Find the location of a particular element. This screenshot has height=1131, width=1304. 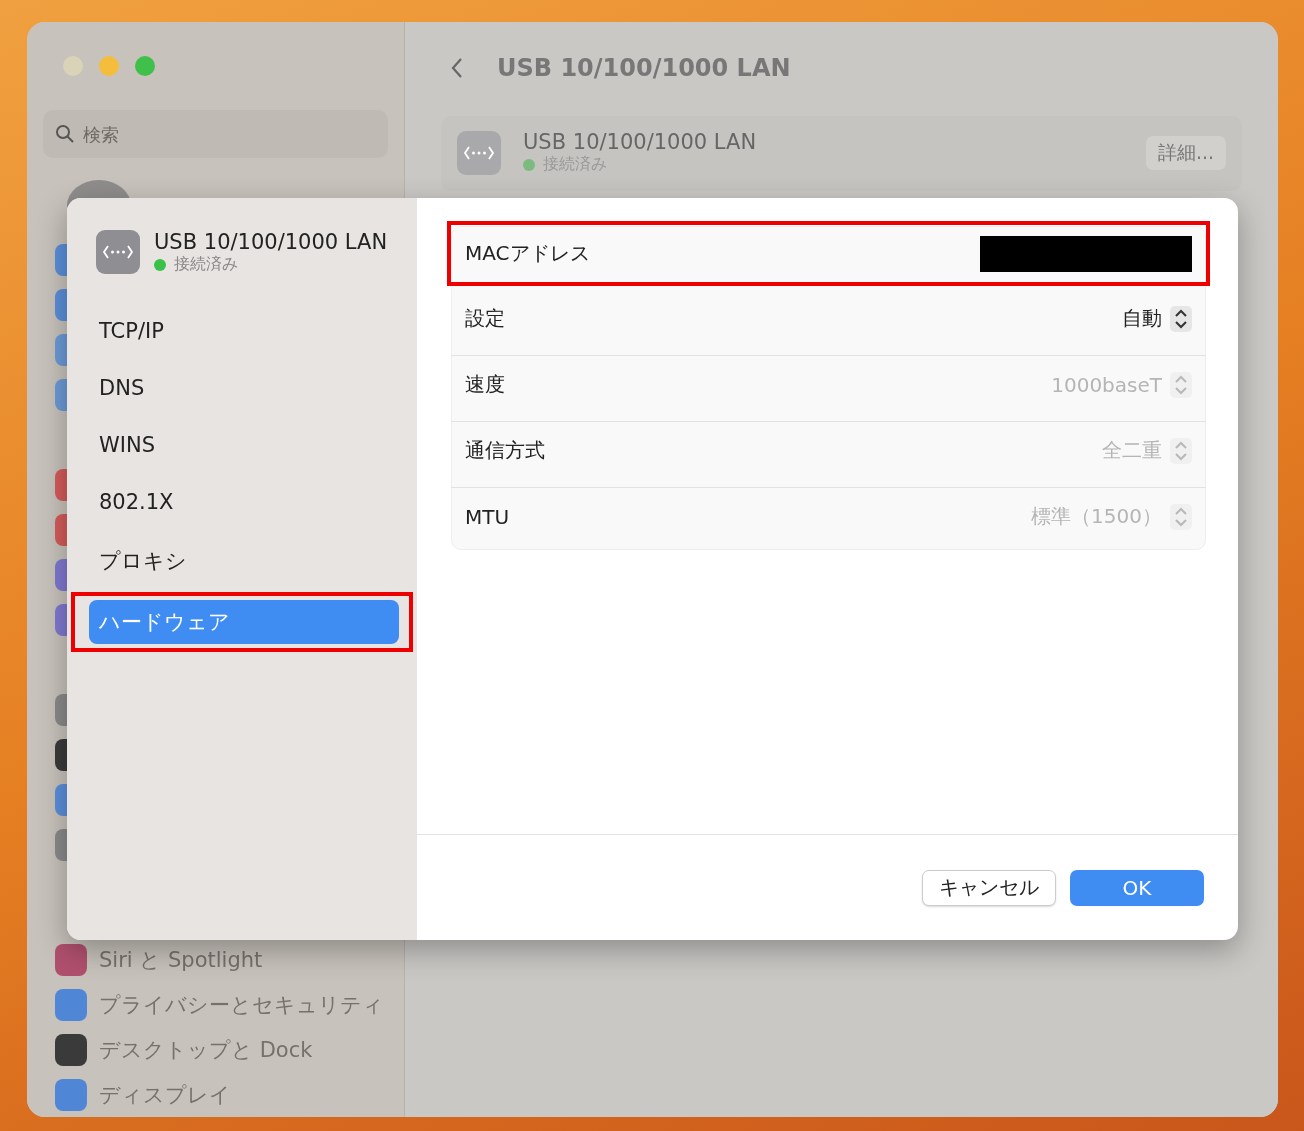

minimize-button is located at coordinates (109, 66).